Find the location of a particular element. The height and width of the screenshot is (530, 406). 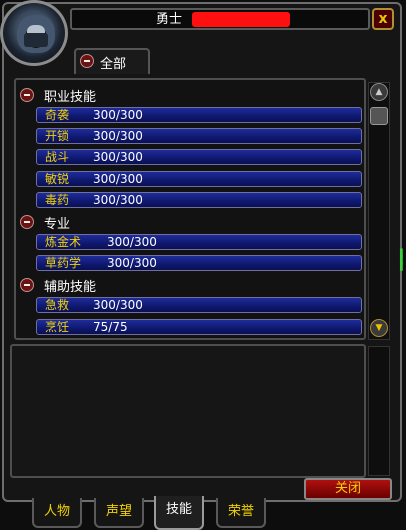

tab-label: 声望 is located at coordinates (118, 511).